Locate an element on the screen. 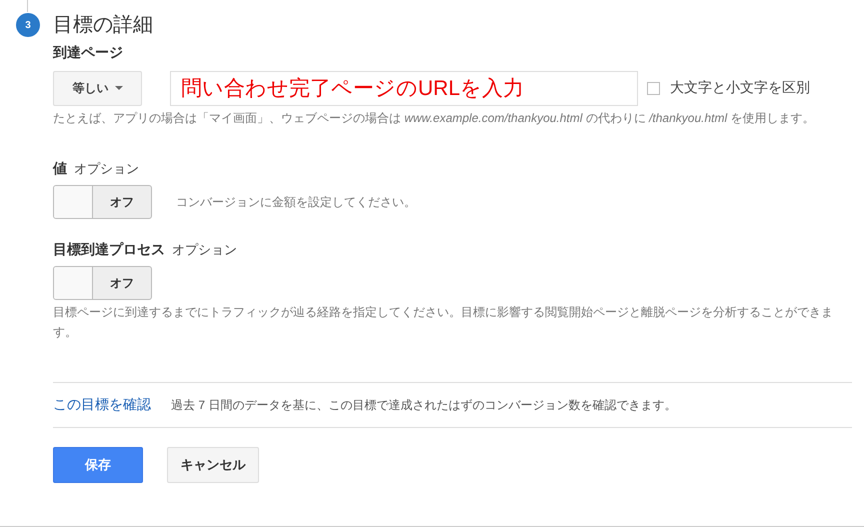 The width and height of the screenshot is (864, 527). verify-description: 過去 7 日間のデータを基に、この目標で達成されたはずのコンバージョン数を確認できます。 is located at coordinates (423, 405).